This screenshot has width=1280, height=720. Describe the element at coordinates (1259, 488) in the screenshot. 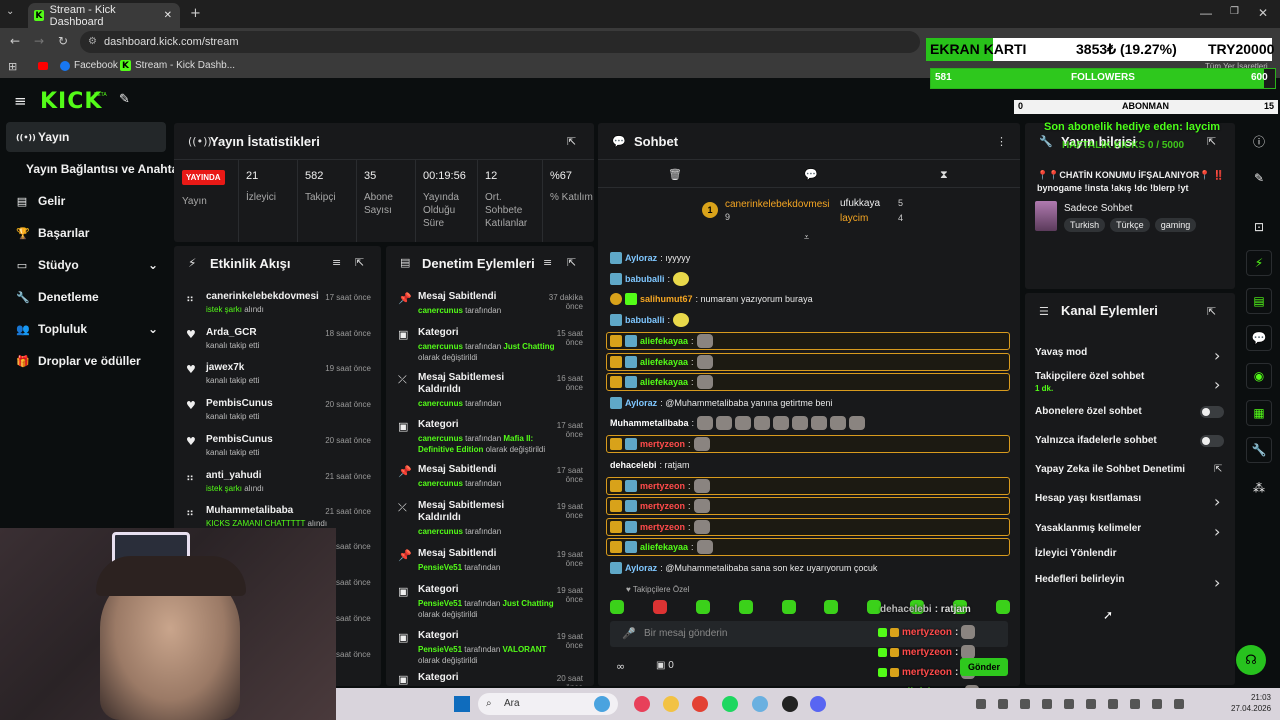

I see `people-icon: ⁂` at that location.